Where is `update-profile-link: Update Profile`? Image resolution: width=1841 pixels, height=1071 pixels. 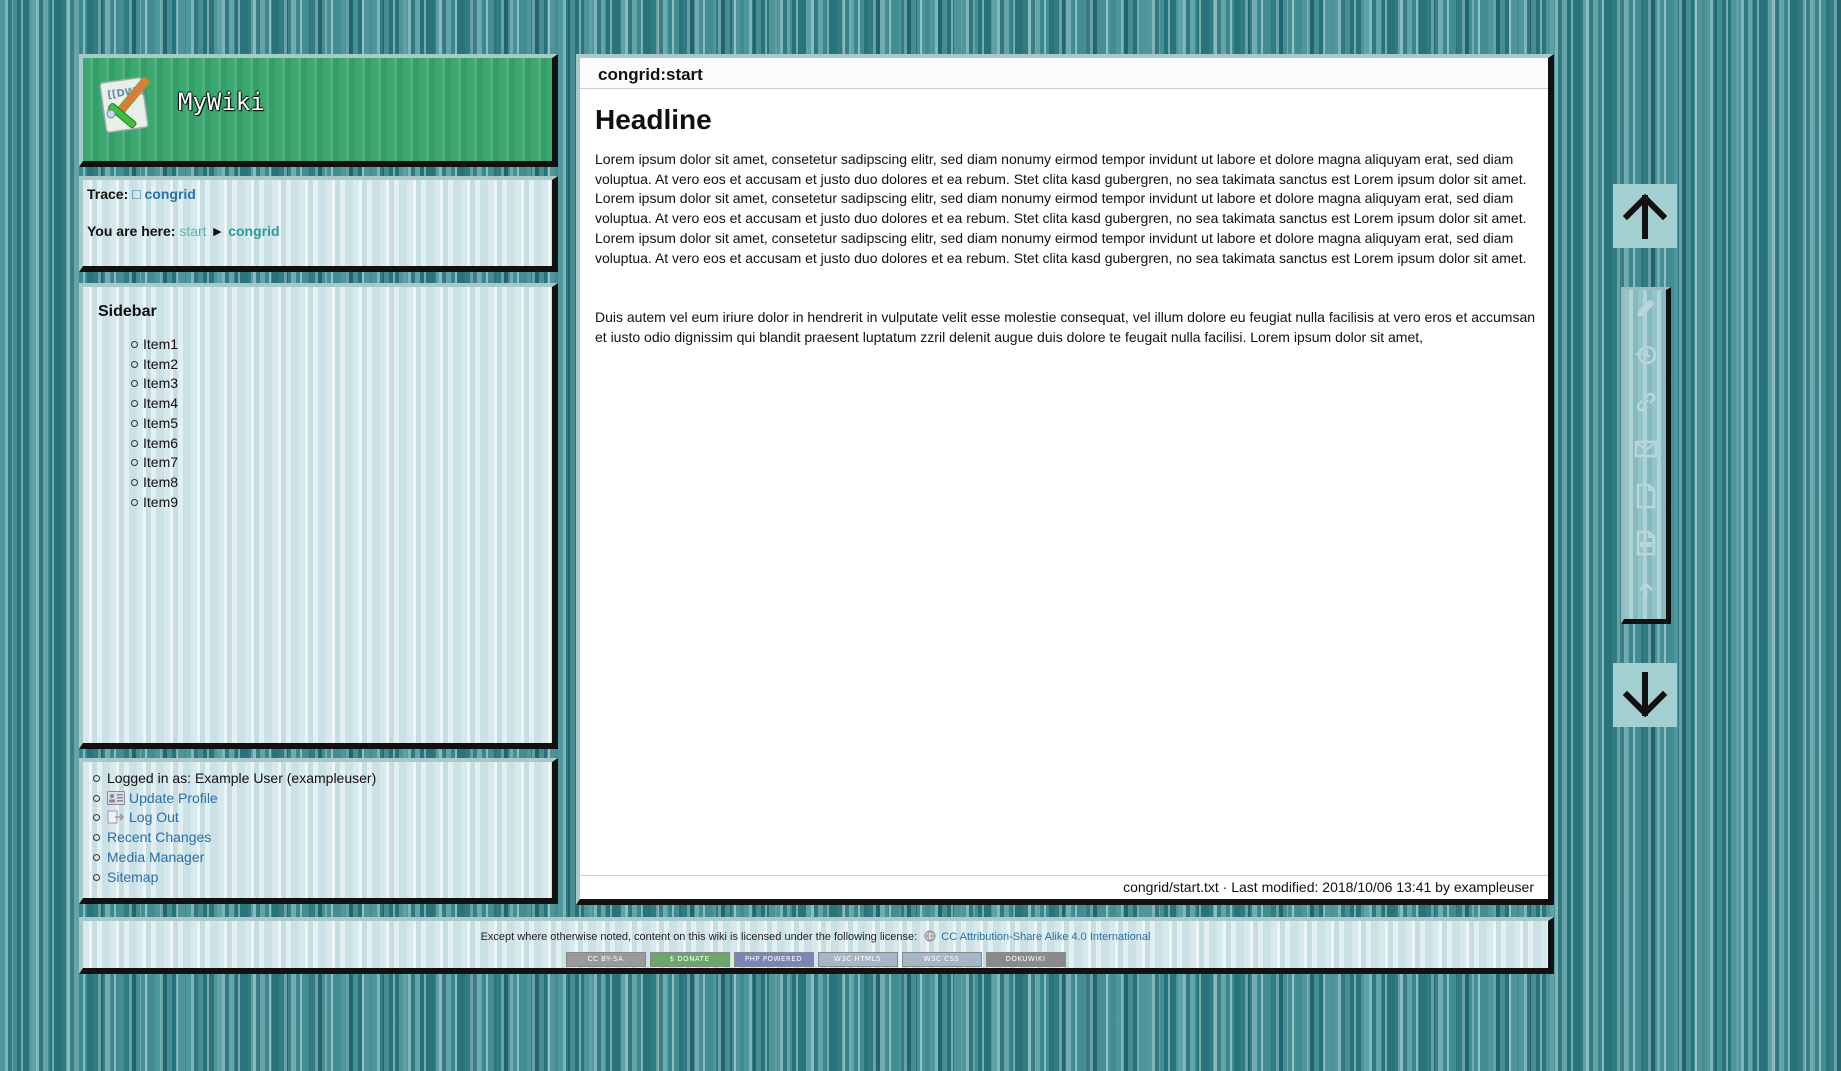 update-profile-link: Update Profile is located at coordinates (173, 798).